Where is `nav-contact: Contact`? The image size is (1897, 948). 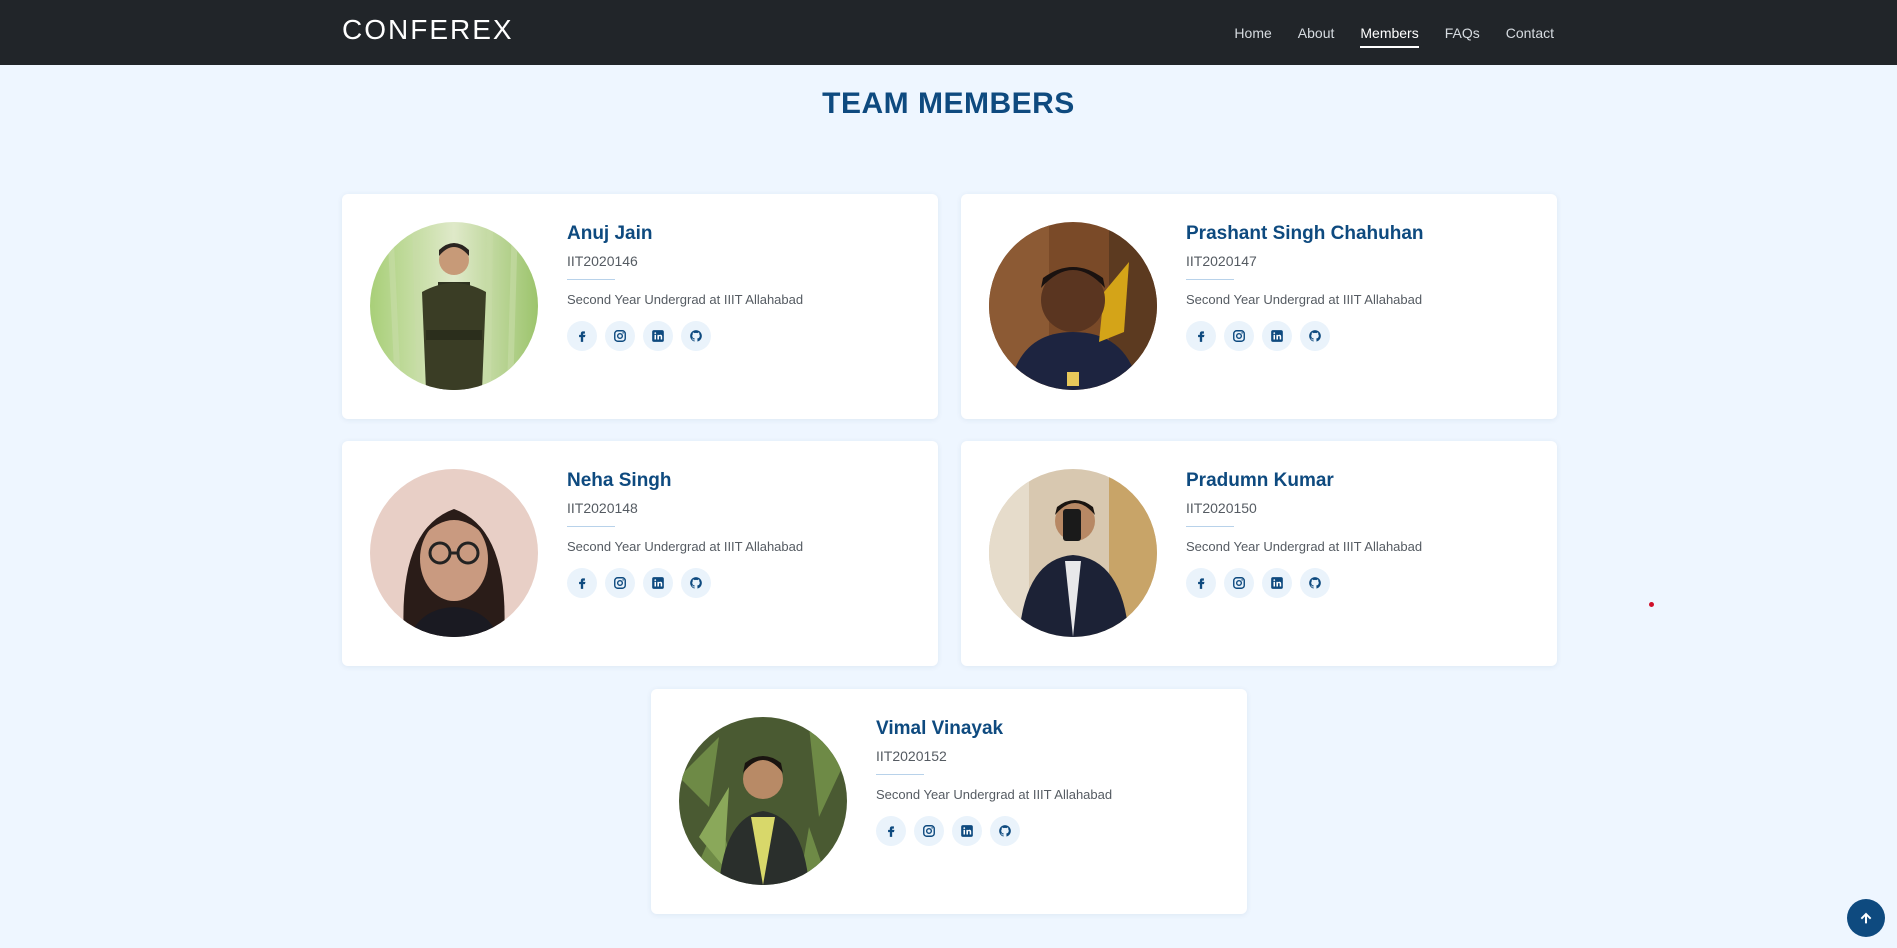 nav-contact: Contact is located at coordinates (1530, 33).